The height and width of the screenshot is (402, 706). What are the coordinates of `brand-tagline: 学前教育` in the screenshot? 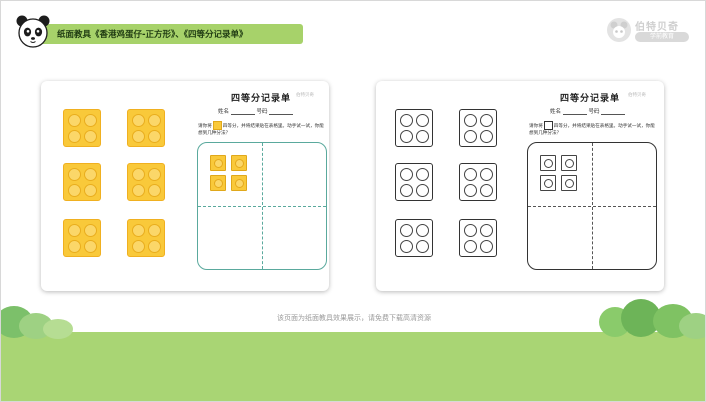 It's located at (662, 37).